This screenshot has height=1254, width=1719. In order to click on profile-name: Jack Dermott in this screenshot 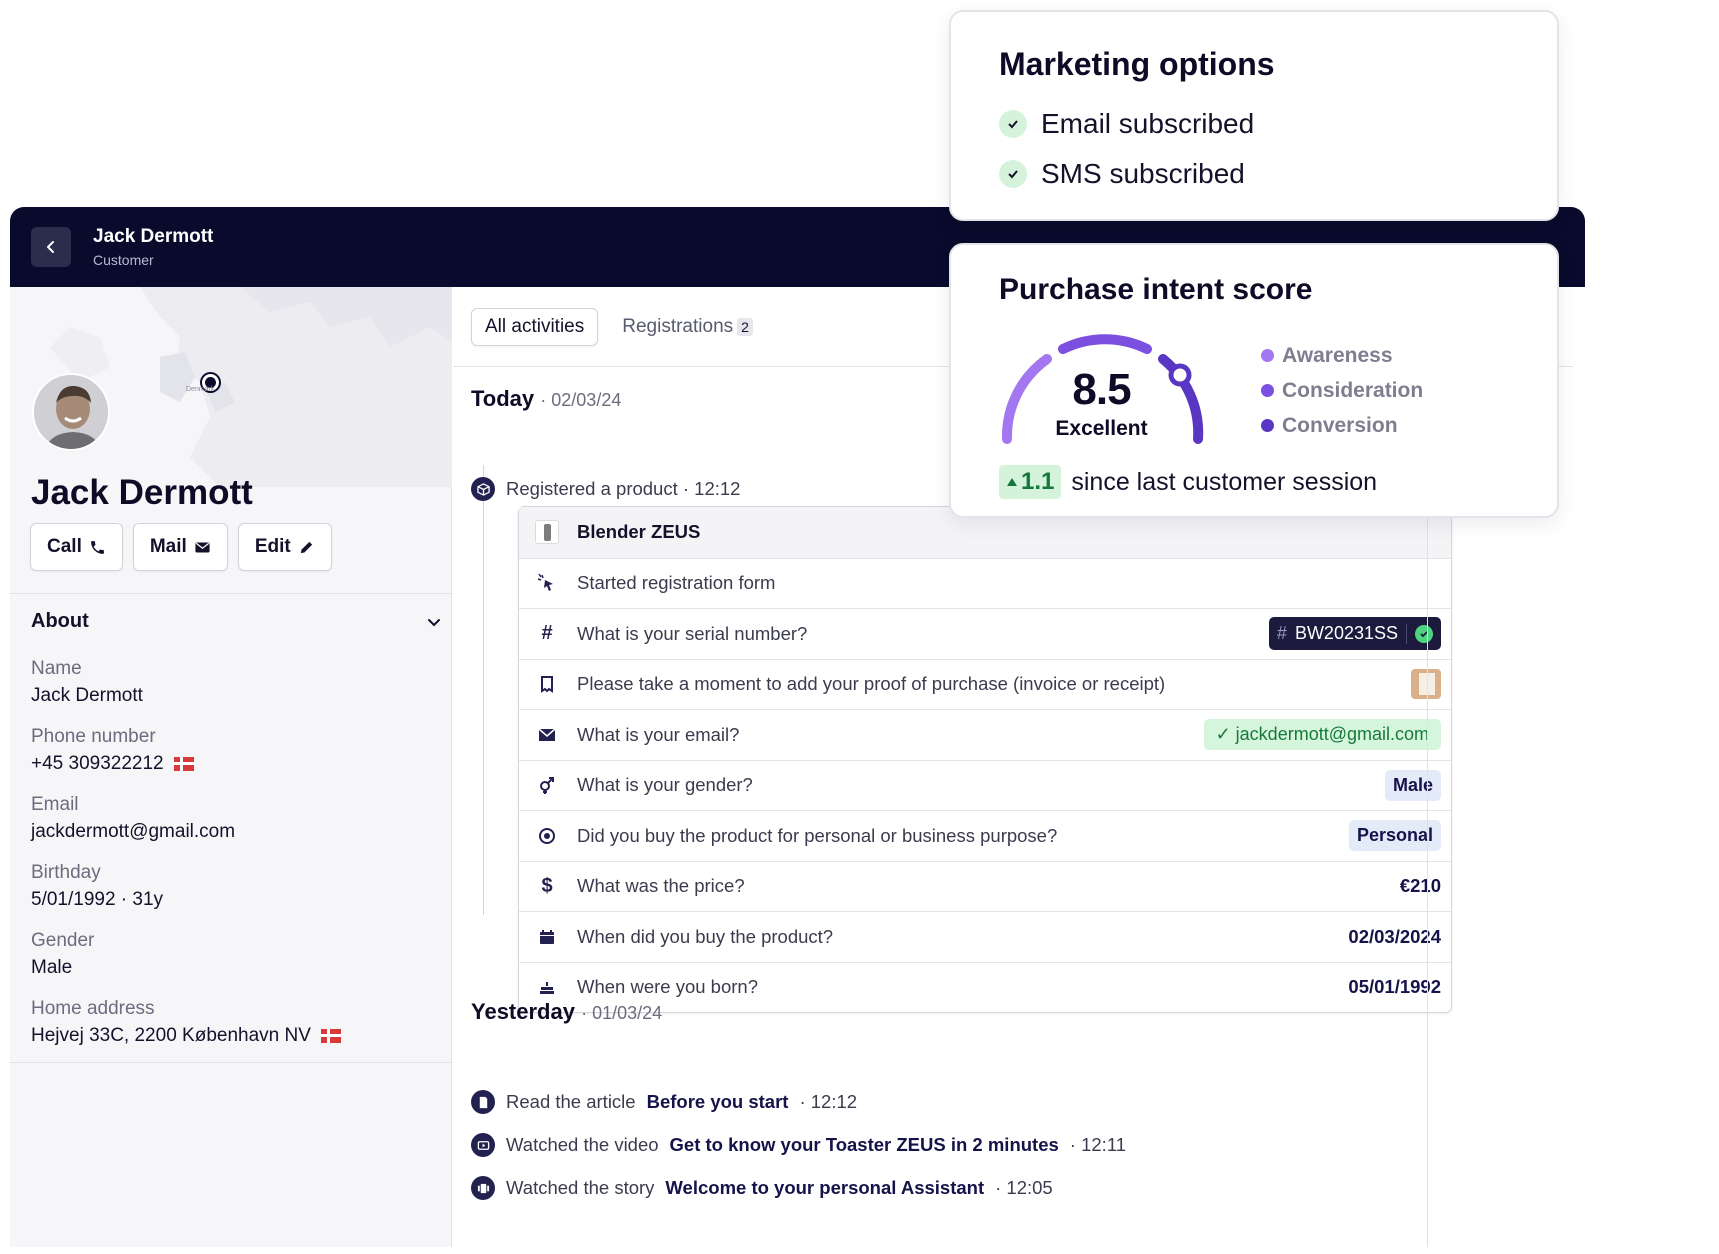, I will do `click(142, 492)`.